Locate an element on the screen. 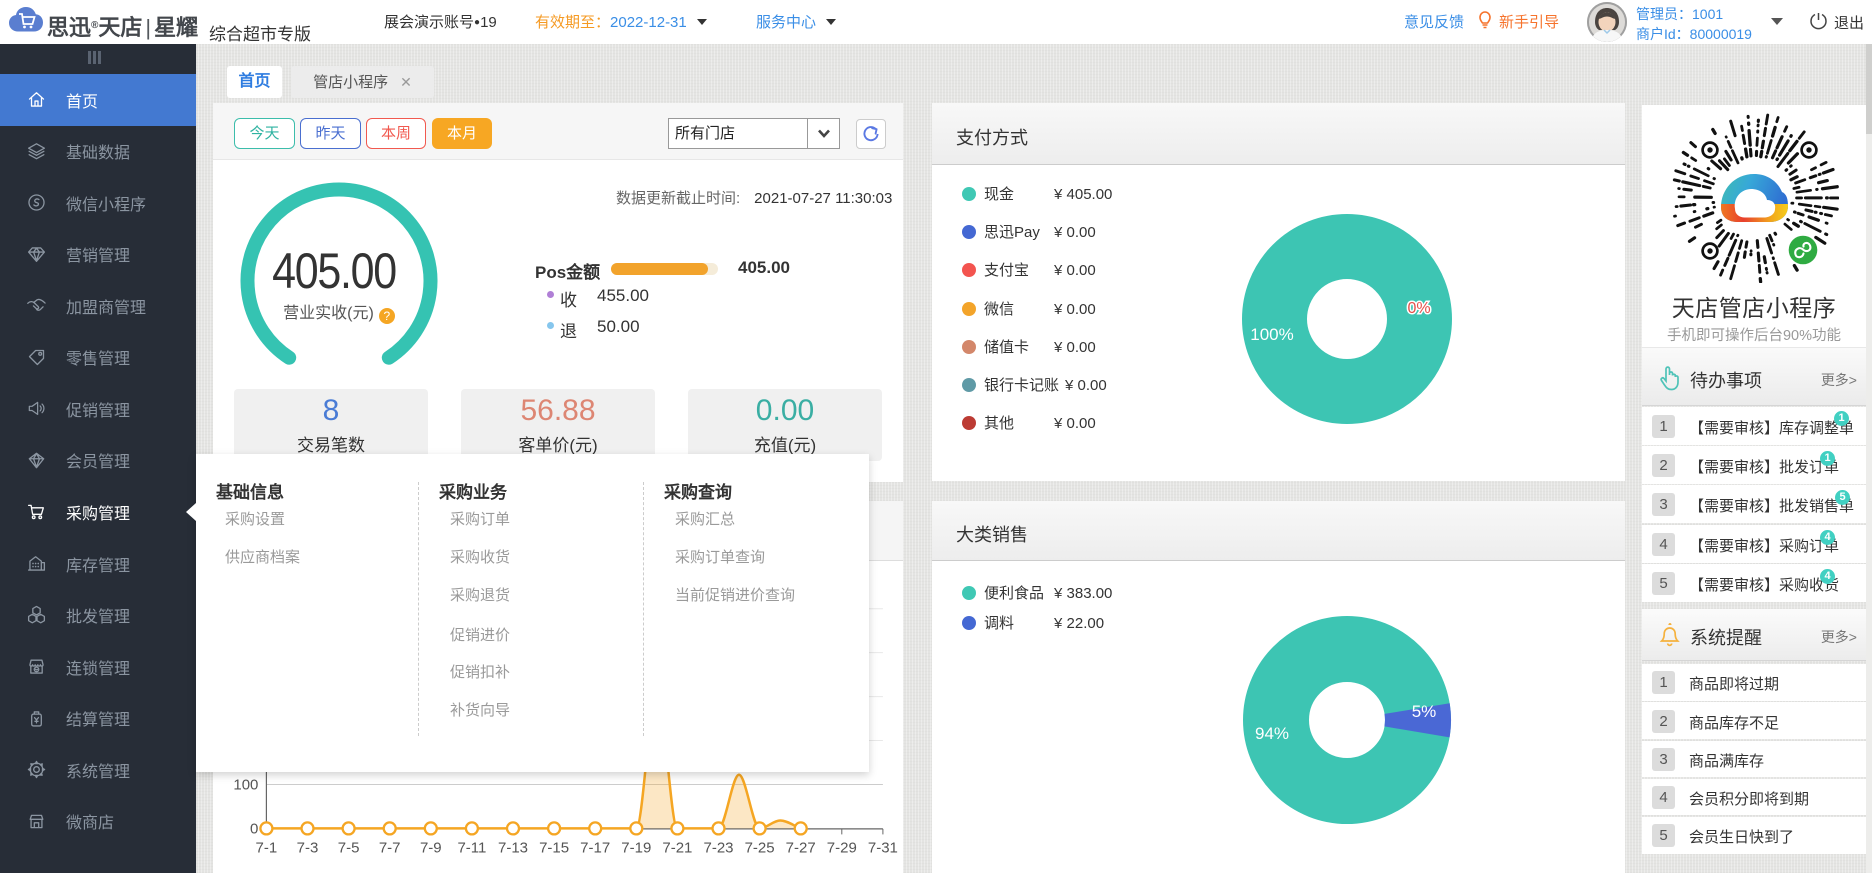  svg-text: 7-21 is located at coordinates (677, 847).